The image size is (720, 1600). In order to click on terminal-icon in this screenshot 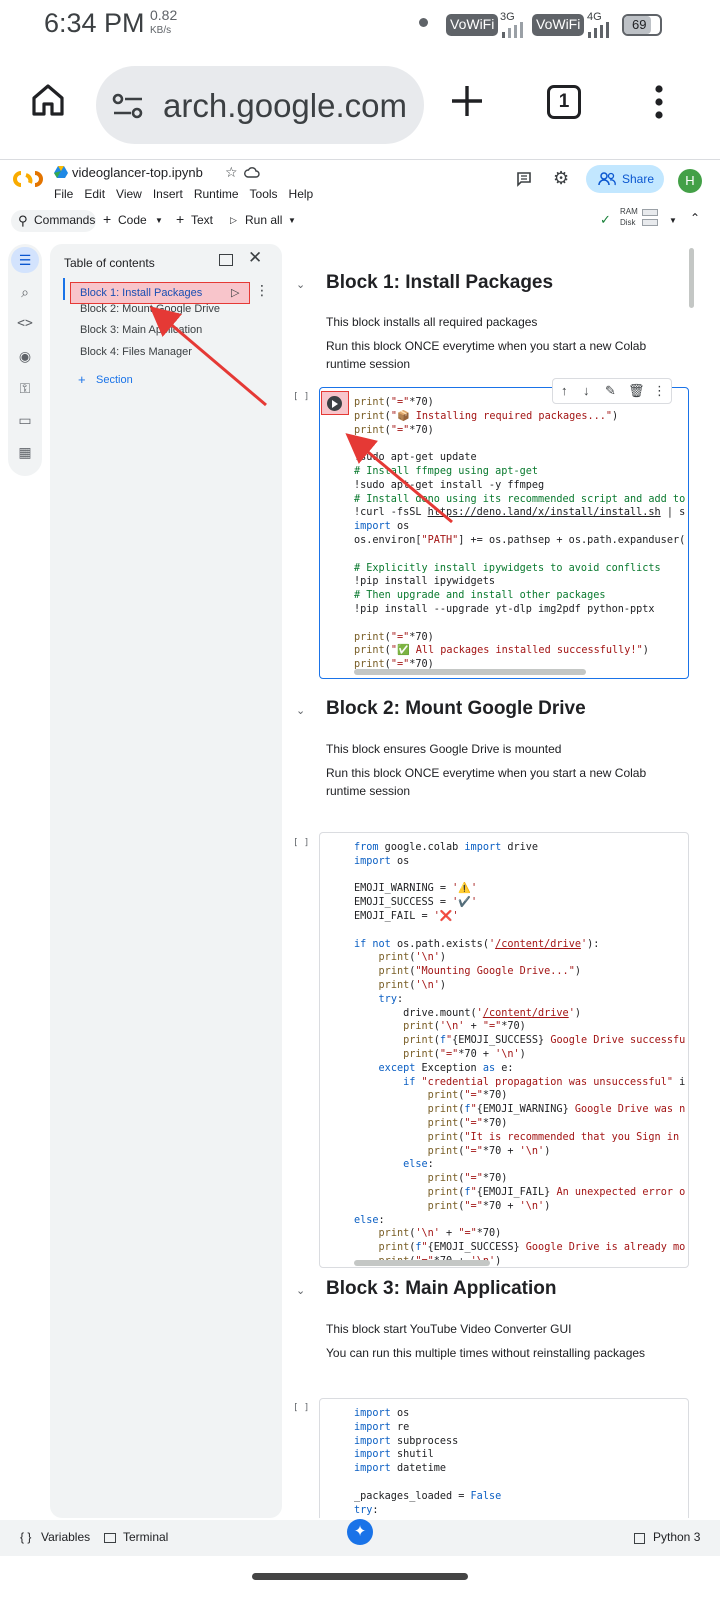, I will do `click(110, 1538)`.